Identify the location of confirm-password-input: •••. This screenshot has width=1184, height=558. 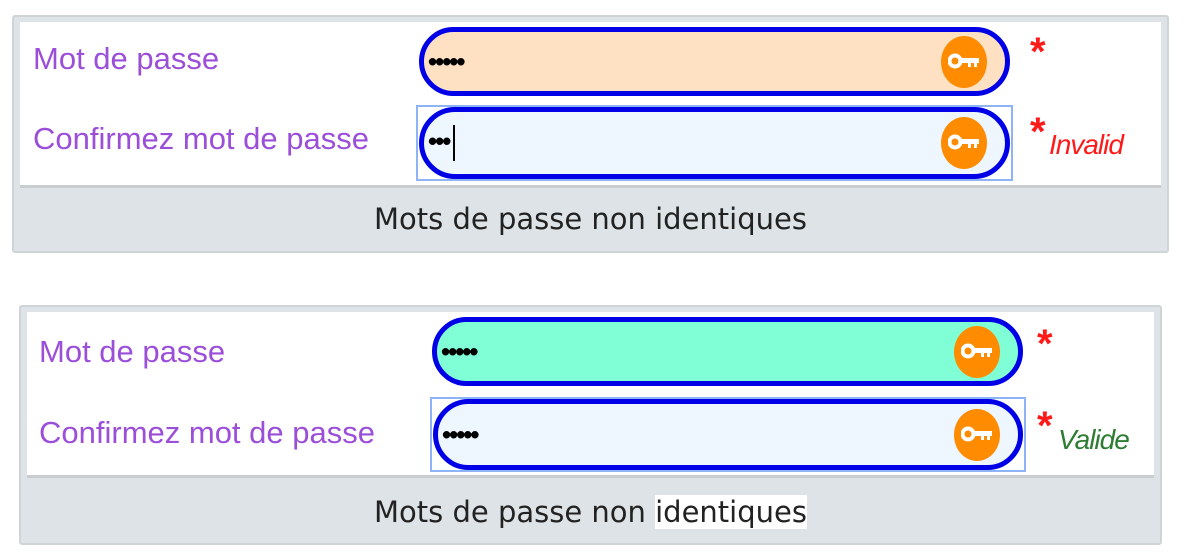
(714, 143).